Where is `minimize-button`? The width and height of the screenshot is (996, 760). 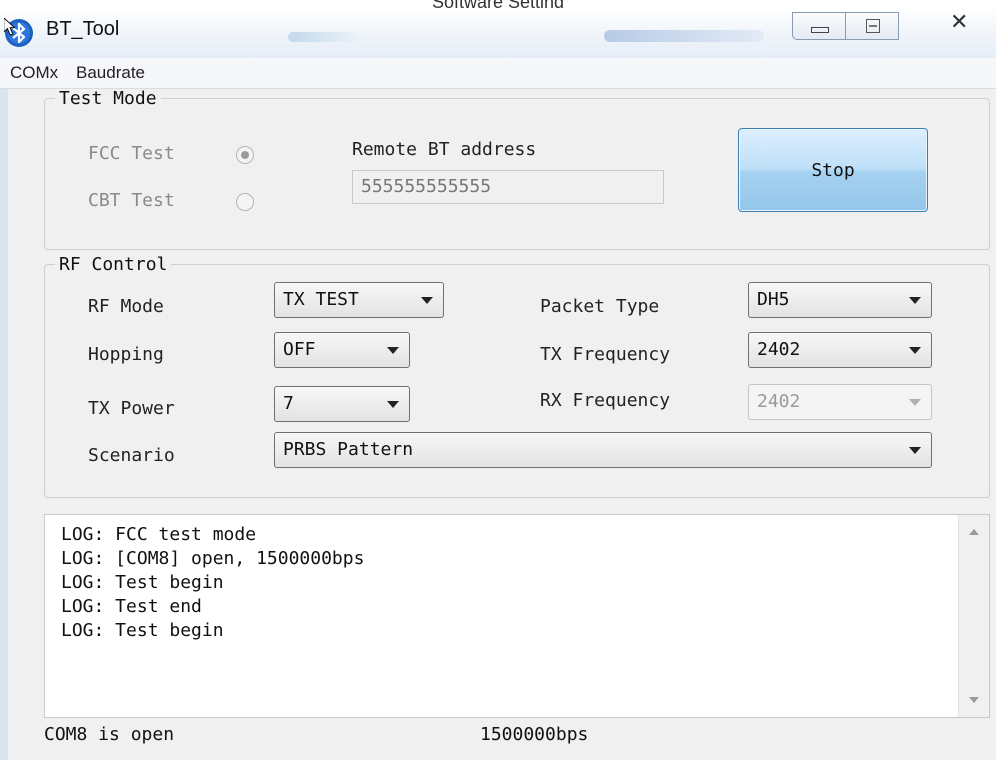 minimize-button is located at coordinates (819, 26).